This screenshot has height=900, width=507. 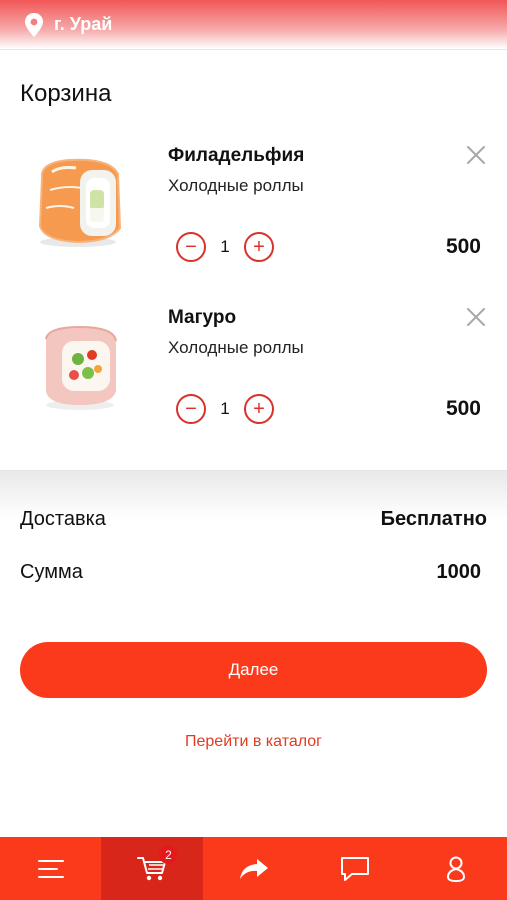 What do you see at coordinates (253, 519) in the screenshot?
I see `delivery-row: Доставка Бесплатно` at bounding box center [253, 519].